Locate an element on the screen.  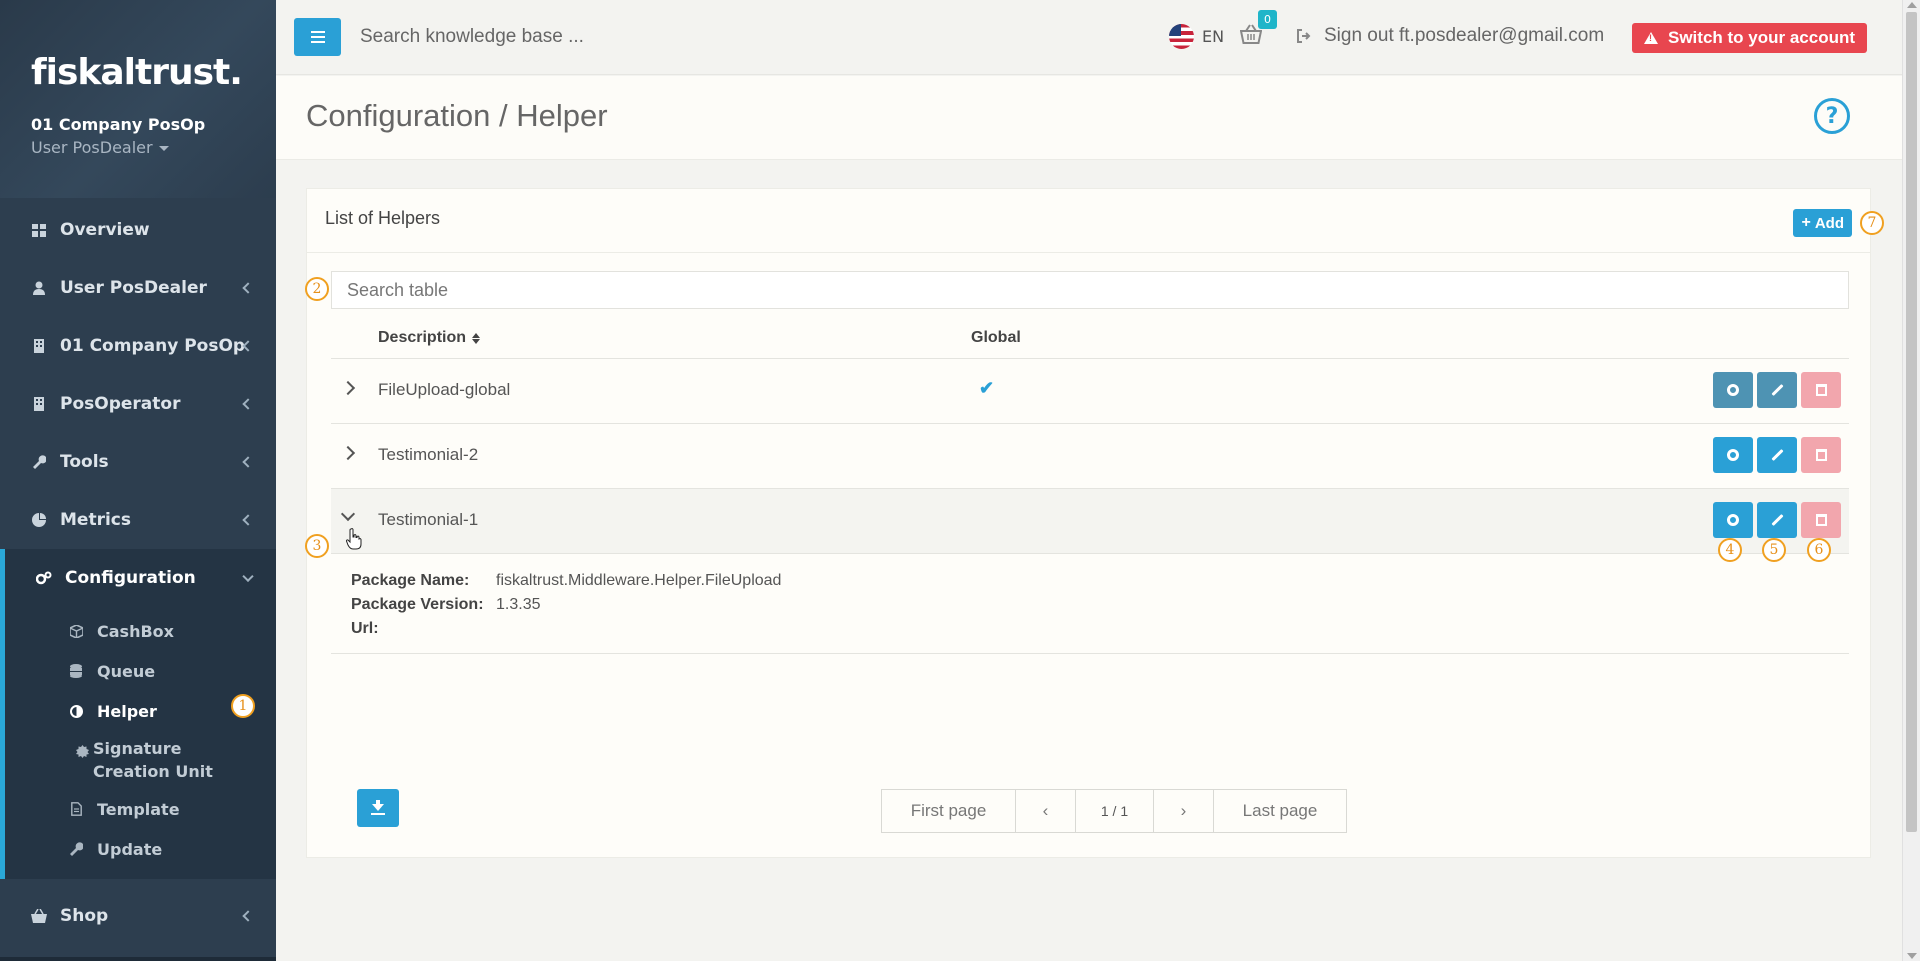
scroll-up-icon is located at coordinates (1912, 5).